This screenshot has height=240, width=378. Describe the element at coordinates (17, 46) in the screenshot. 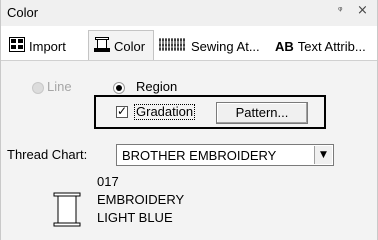

I see `import-icon` at that location.